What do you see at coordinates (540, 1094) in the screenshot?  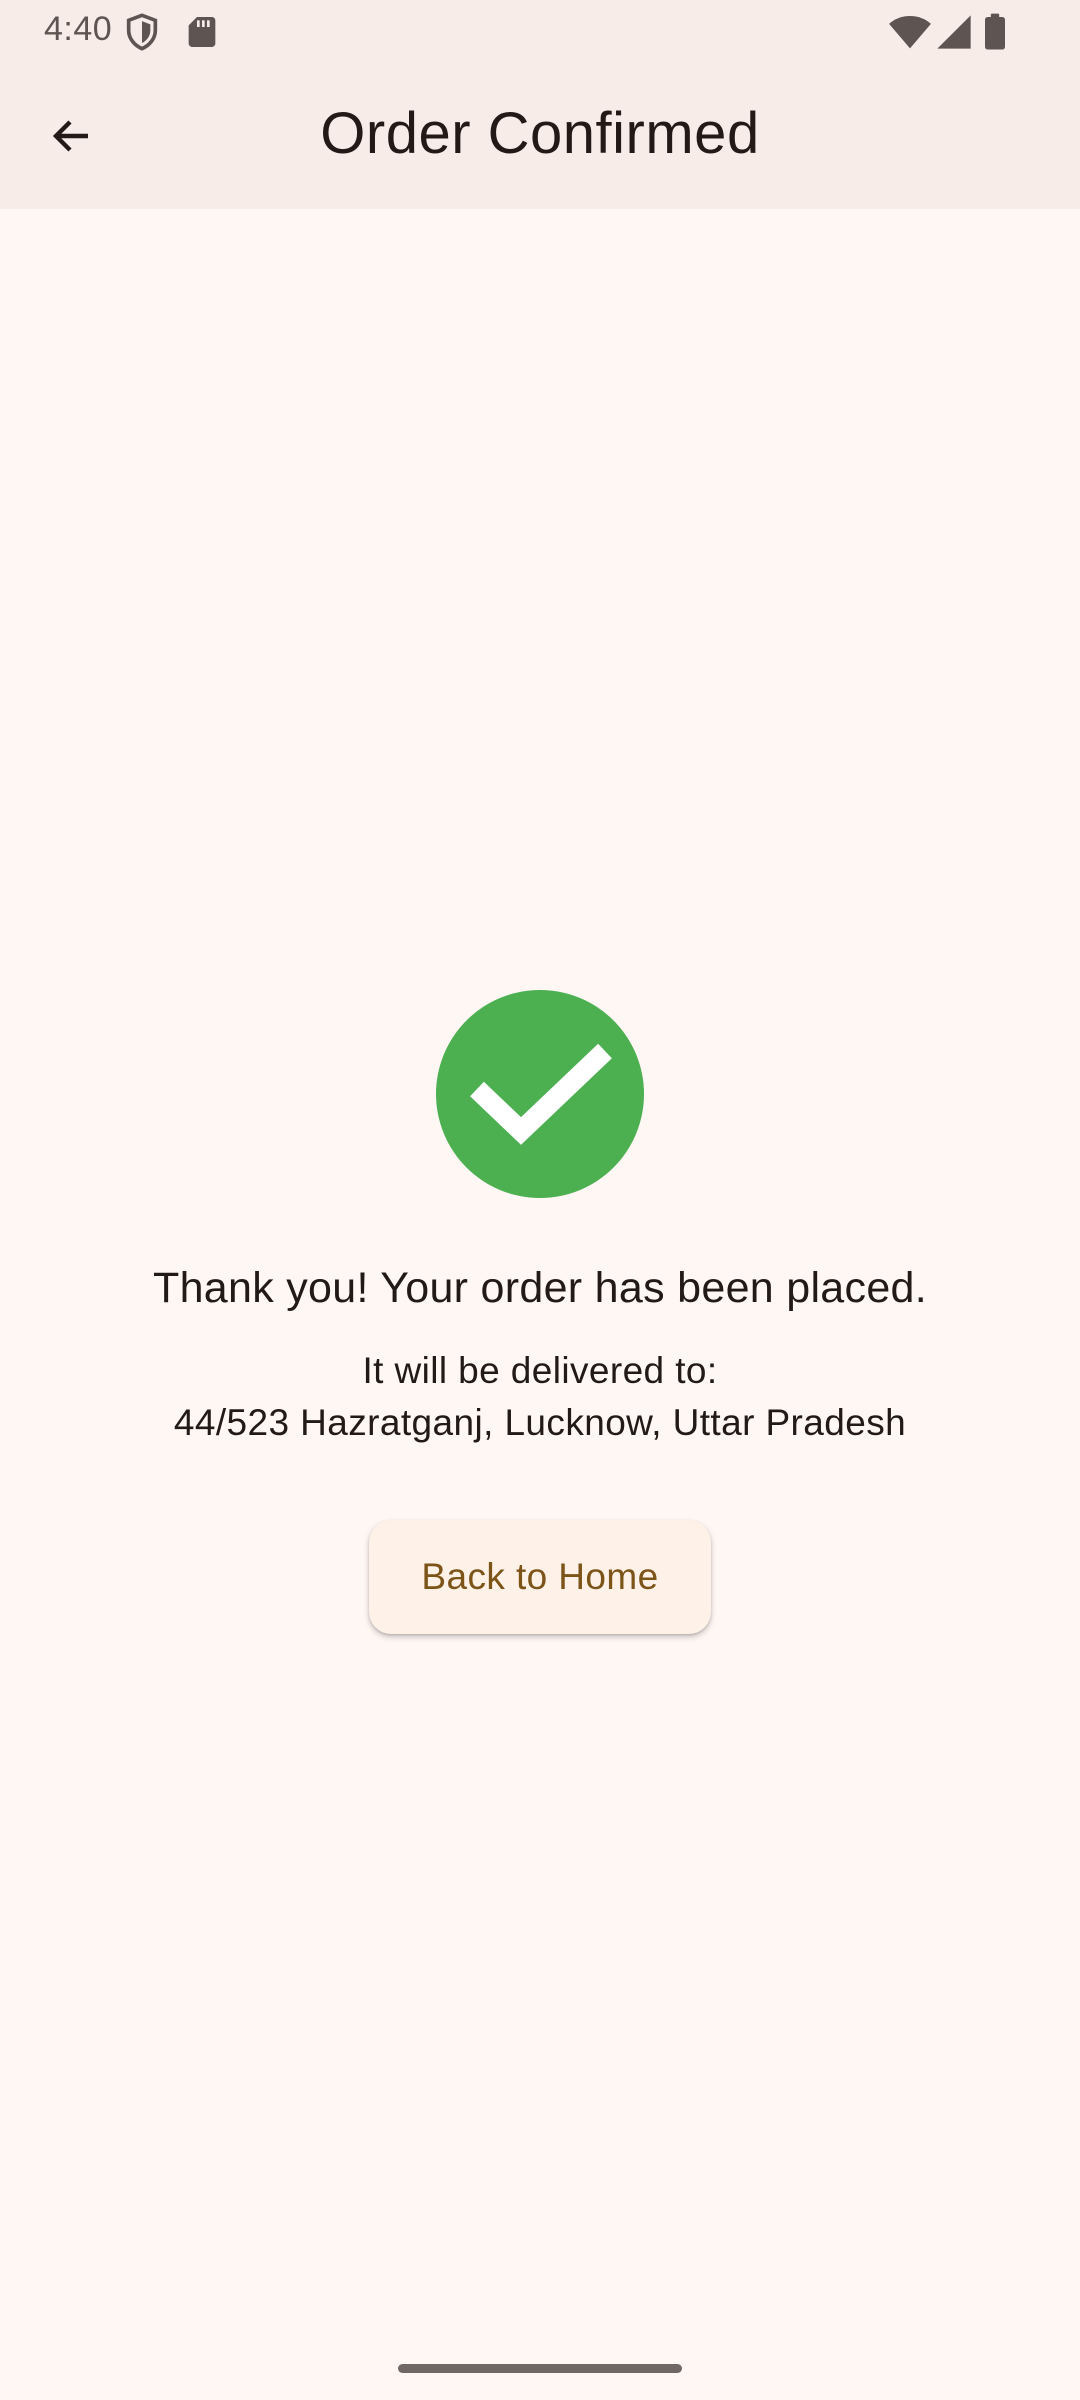 I see `check-circle-icon` at bounding box center [540, 1094].